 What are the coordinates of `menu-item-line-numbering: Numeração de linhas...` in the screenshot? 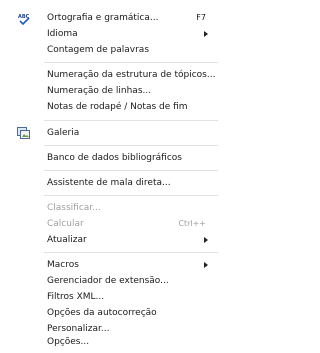 It's located at (116, 91).